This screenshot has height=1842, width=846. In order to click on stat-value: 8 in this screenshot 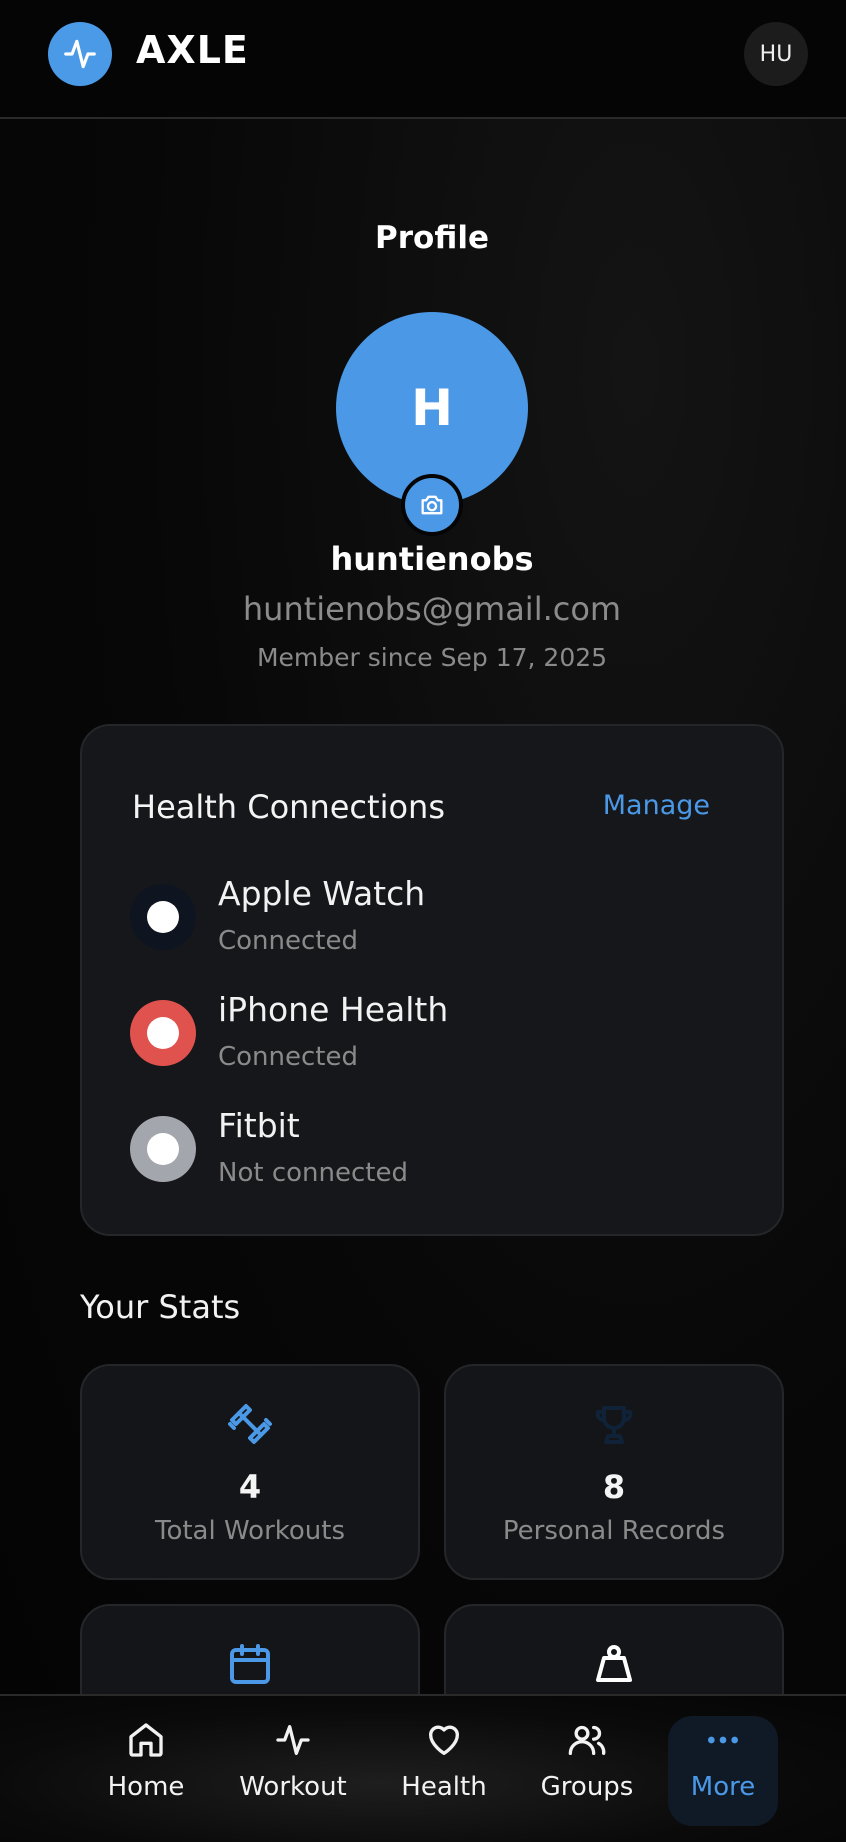, I will do `click(614, 1487)`.